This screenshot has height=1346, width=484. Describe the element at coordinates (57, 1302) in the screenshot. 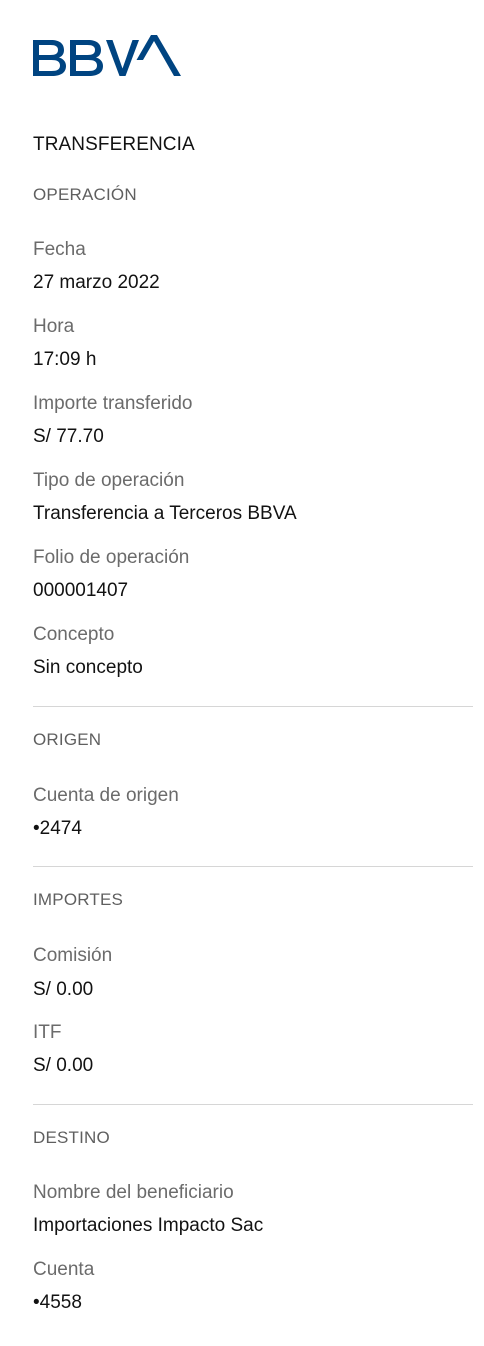

I see `cuenta-destino-value: •4558` at that location.